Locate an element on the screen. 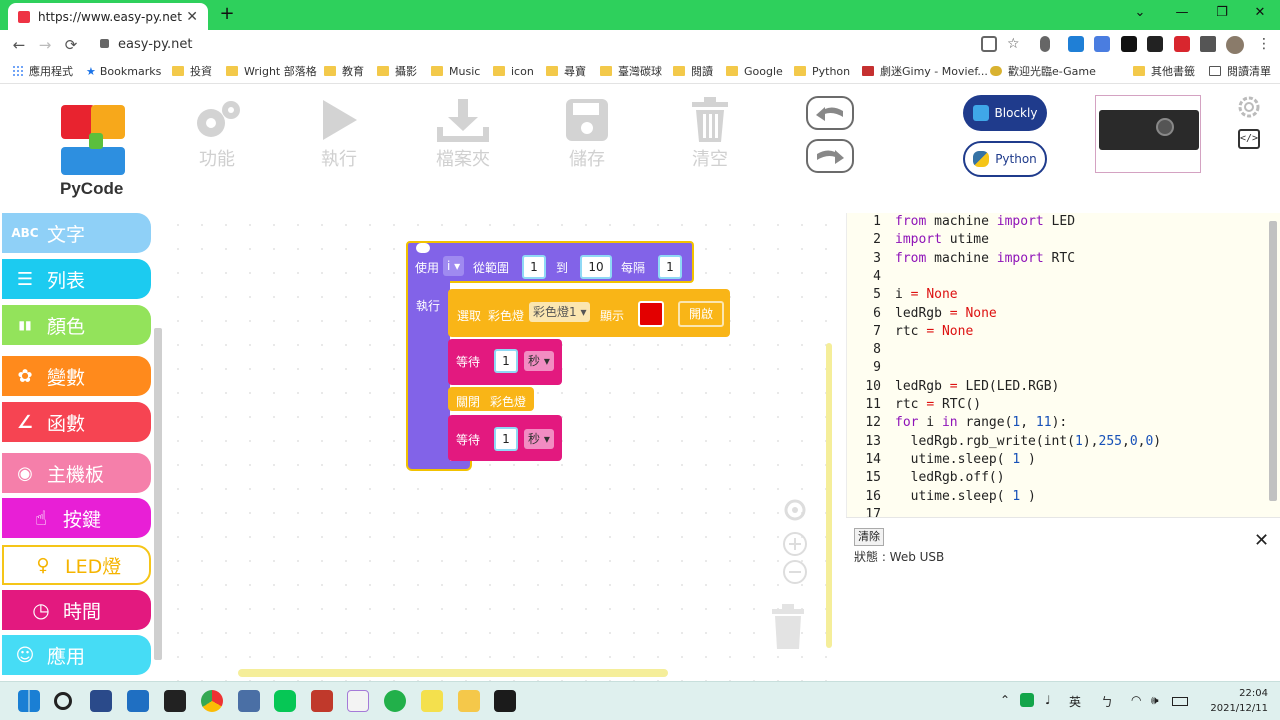 Image resolution: width=1280 pixels, height=720 pixels. search-icon is located at coordinates (63, 701).